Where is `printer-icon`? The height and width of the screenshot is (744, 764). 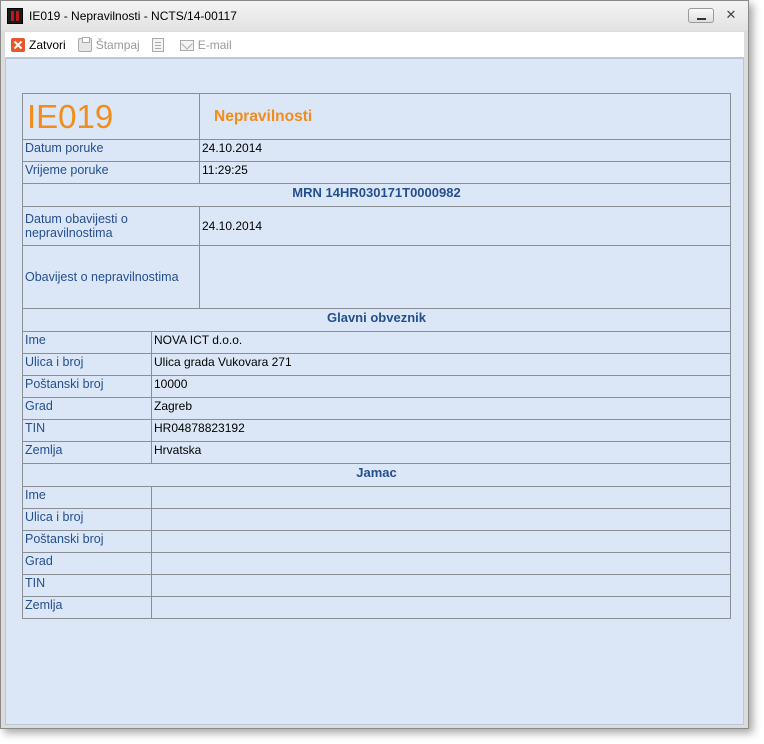
printer-icon is located at coordinates (84, 44).